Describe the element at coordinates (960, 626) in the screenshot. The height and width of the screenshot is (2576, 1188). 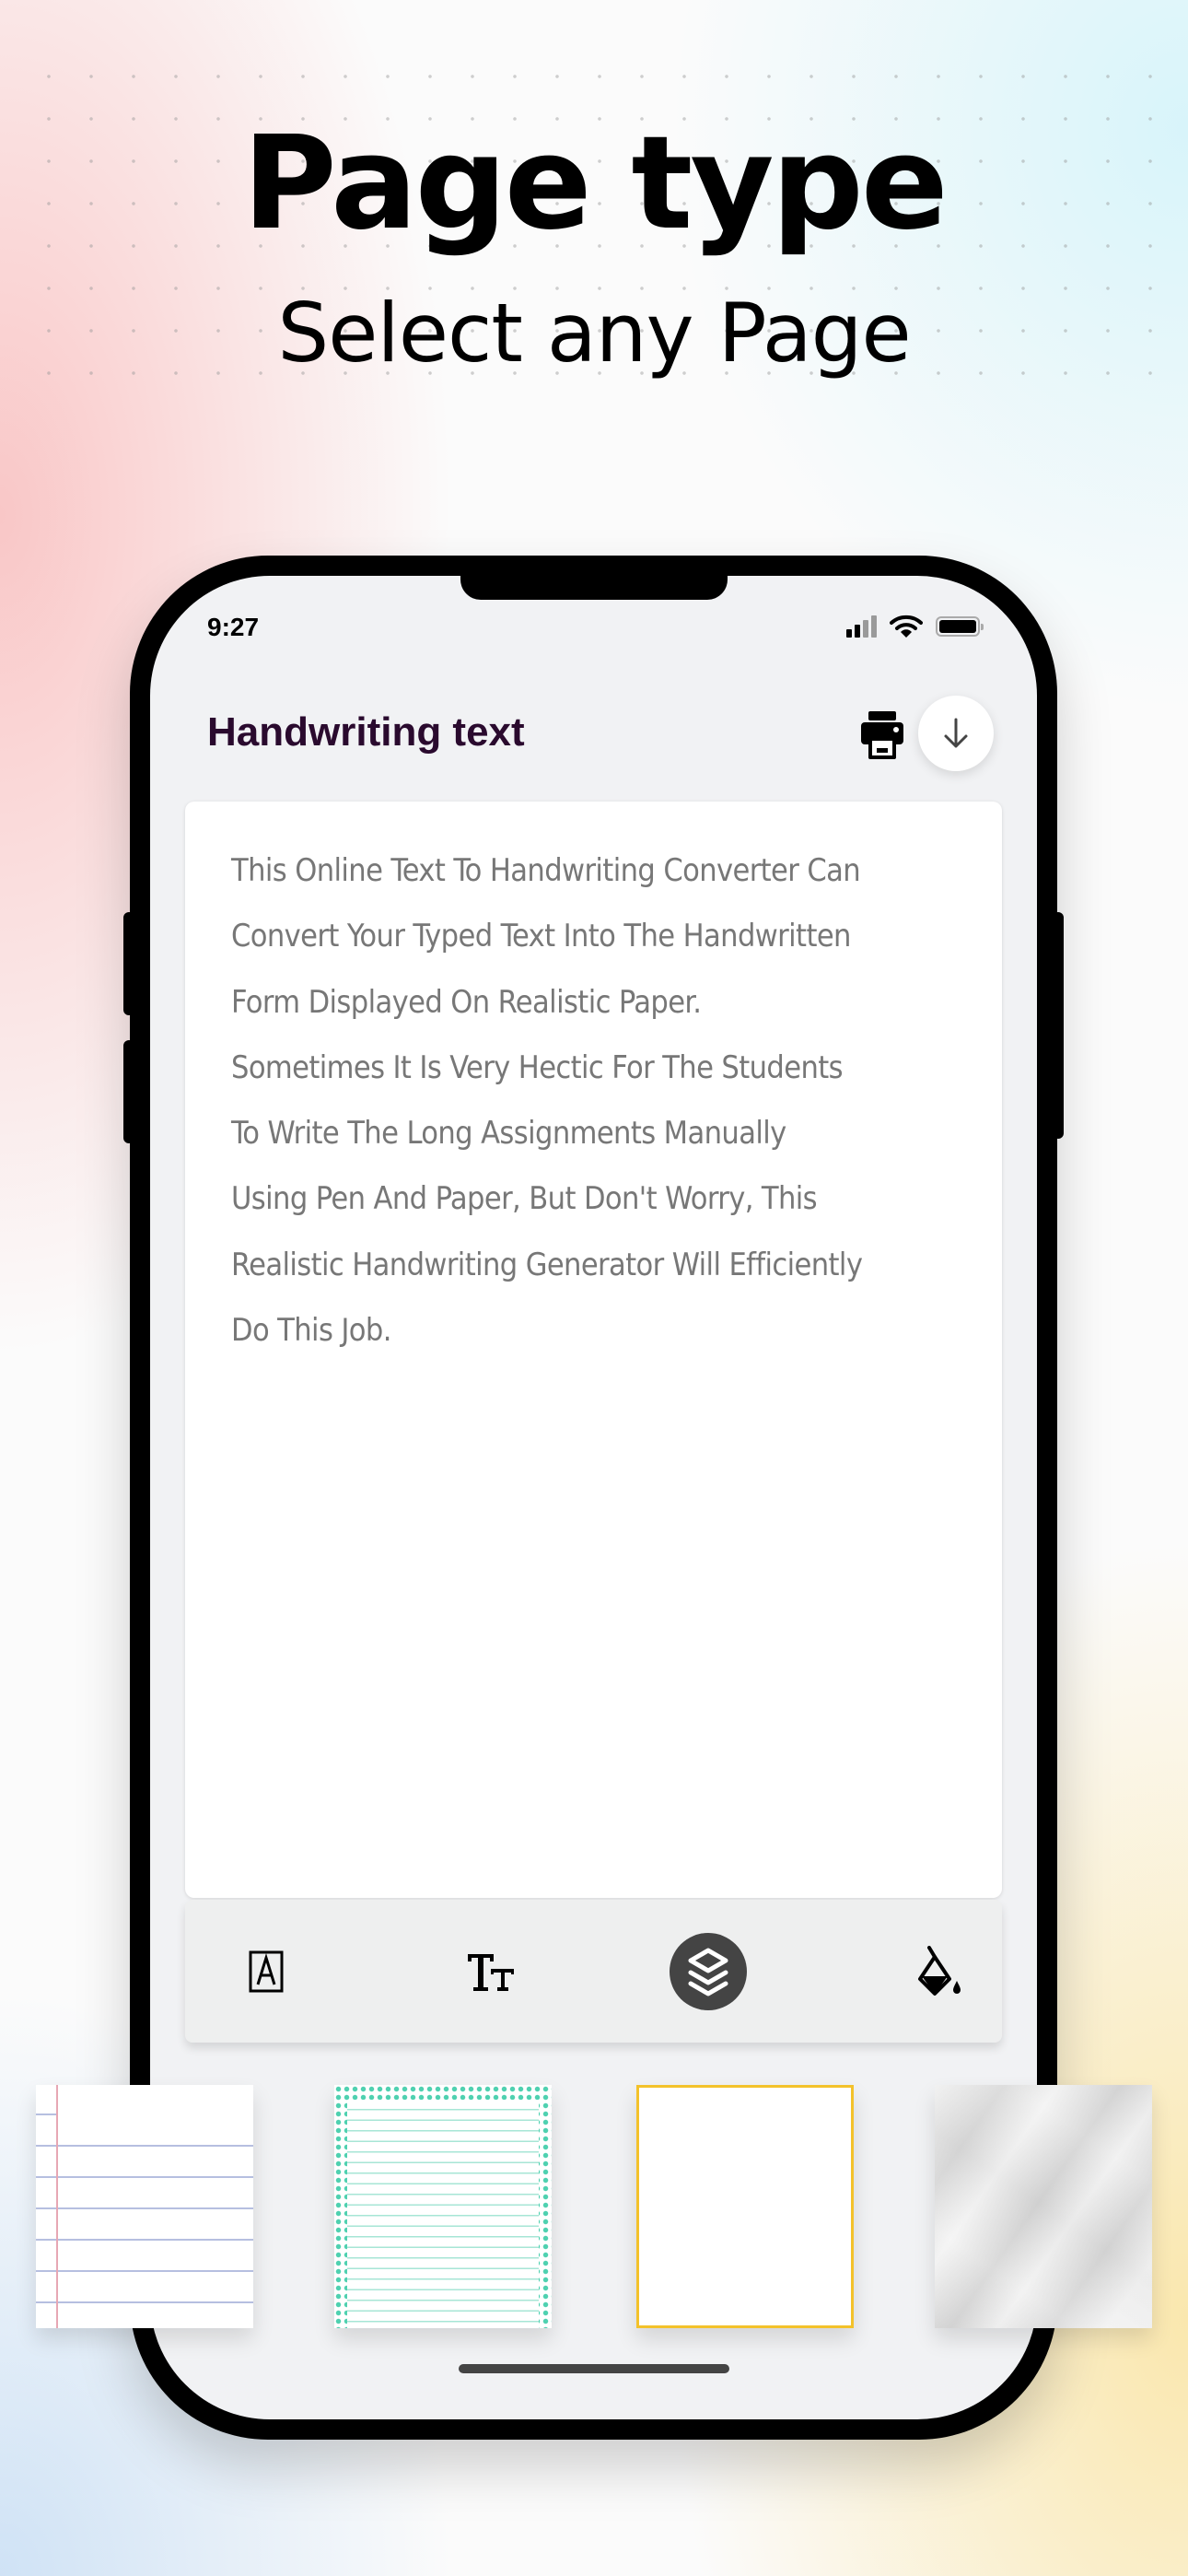
I see `battery-icon` at that location.